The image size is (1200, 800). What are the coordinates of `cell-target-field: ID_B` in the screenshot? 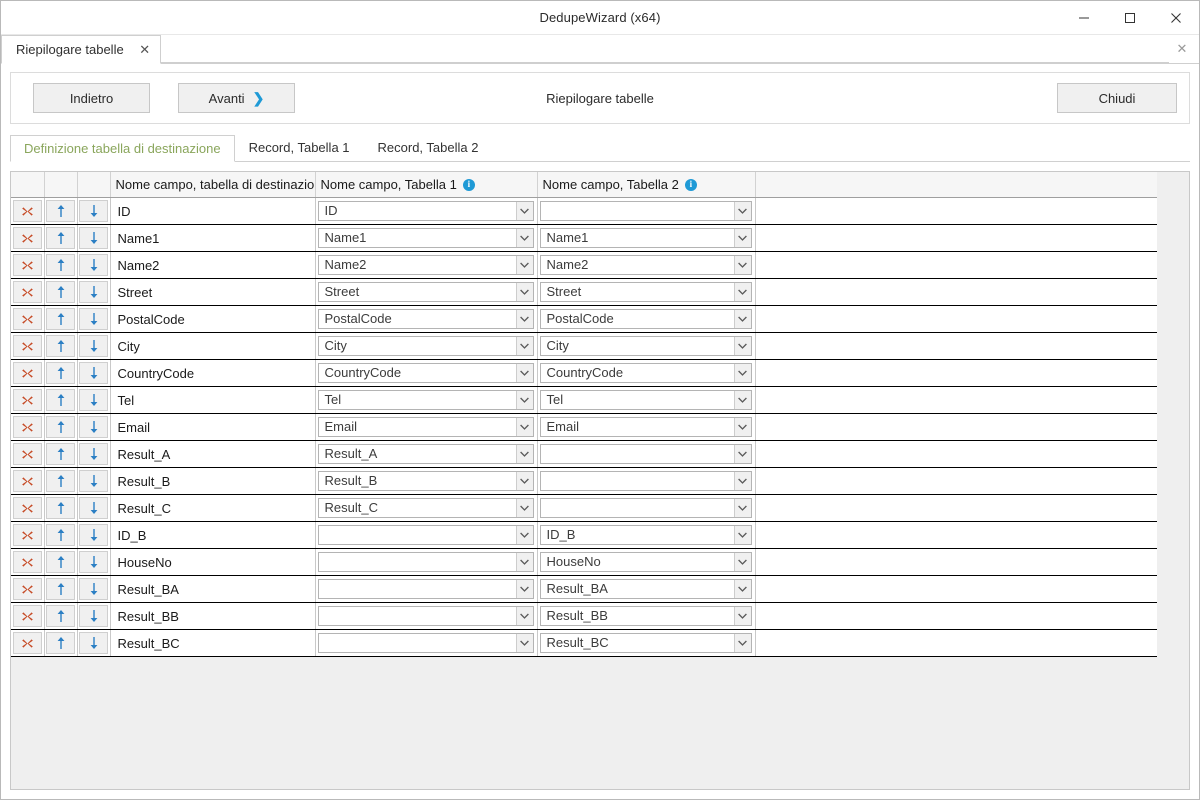 It's located at (213, 535).